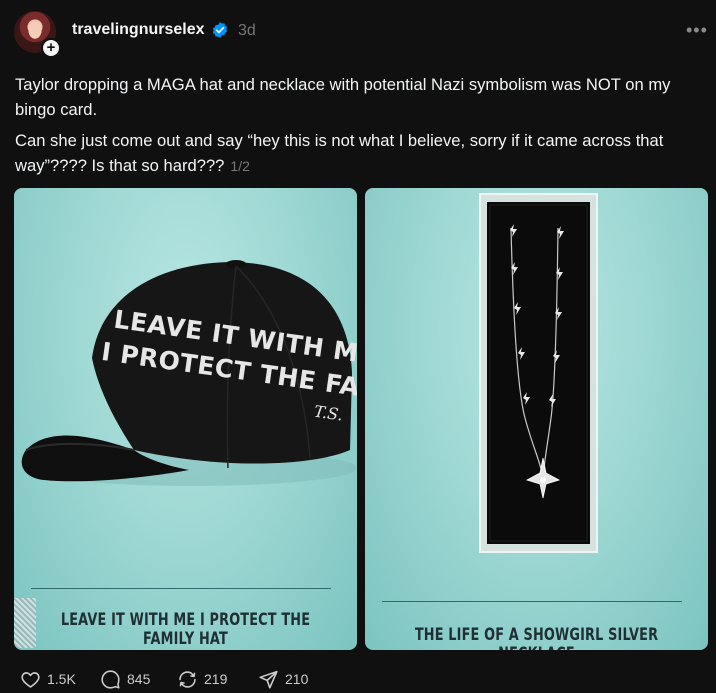 The height and width of the screenshot is (693, 716). What do you see at coordinates (268, 679) in the screenshot?
I see `share-icon` at bounding box center [268, 679].